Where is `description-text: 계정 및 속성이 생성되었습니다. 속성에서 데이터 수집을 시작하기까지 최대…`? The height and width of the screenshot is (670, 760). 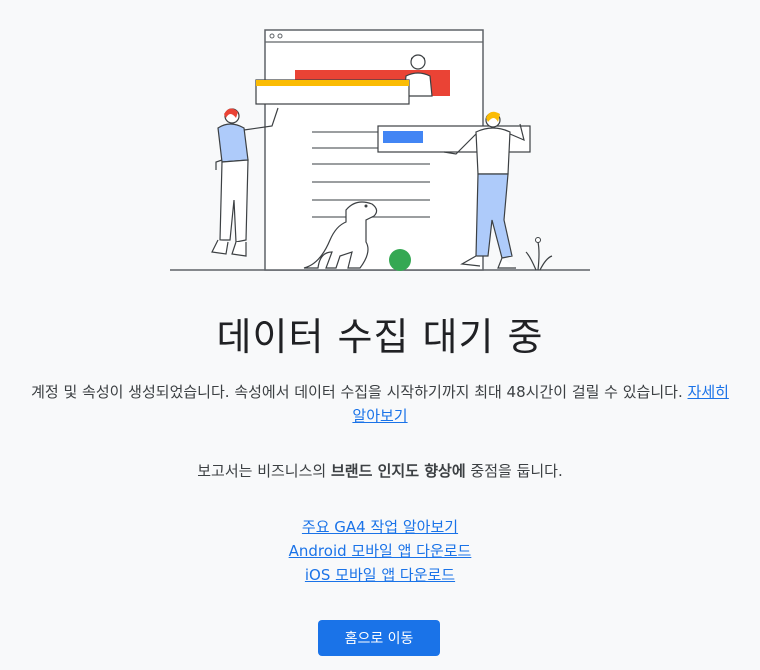 description-text: 계정 및 속성이 생성되었습니다. 속성에서 데이터 수집을 시작하기까지 최대… is located at coordinates (357, 392).